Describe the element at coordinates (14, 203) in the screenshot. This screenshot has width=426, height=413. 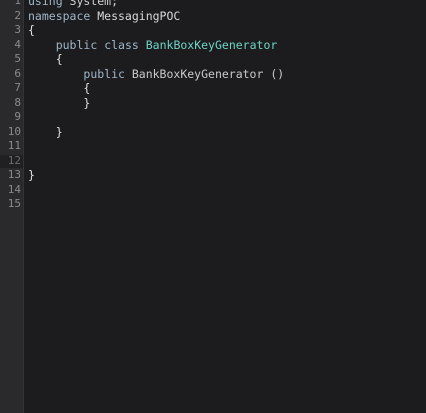
I see `line-number: 15` at that location.